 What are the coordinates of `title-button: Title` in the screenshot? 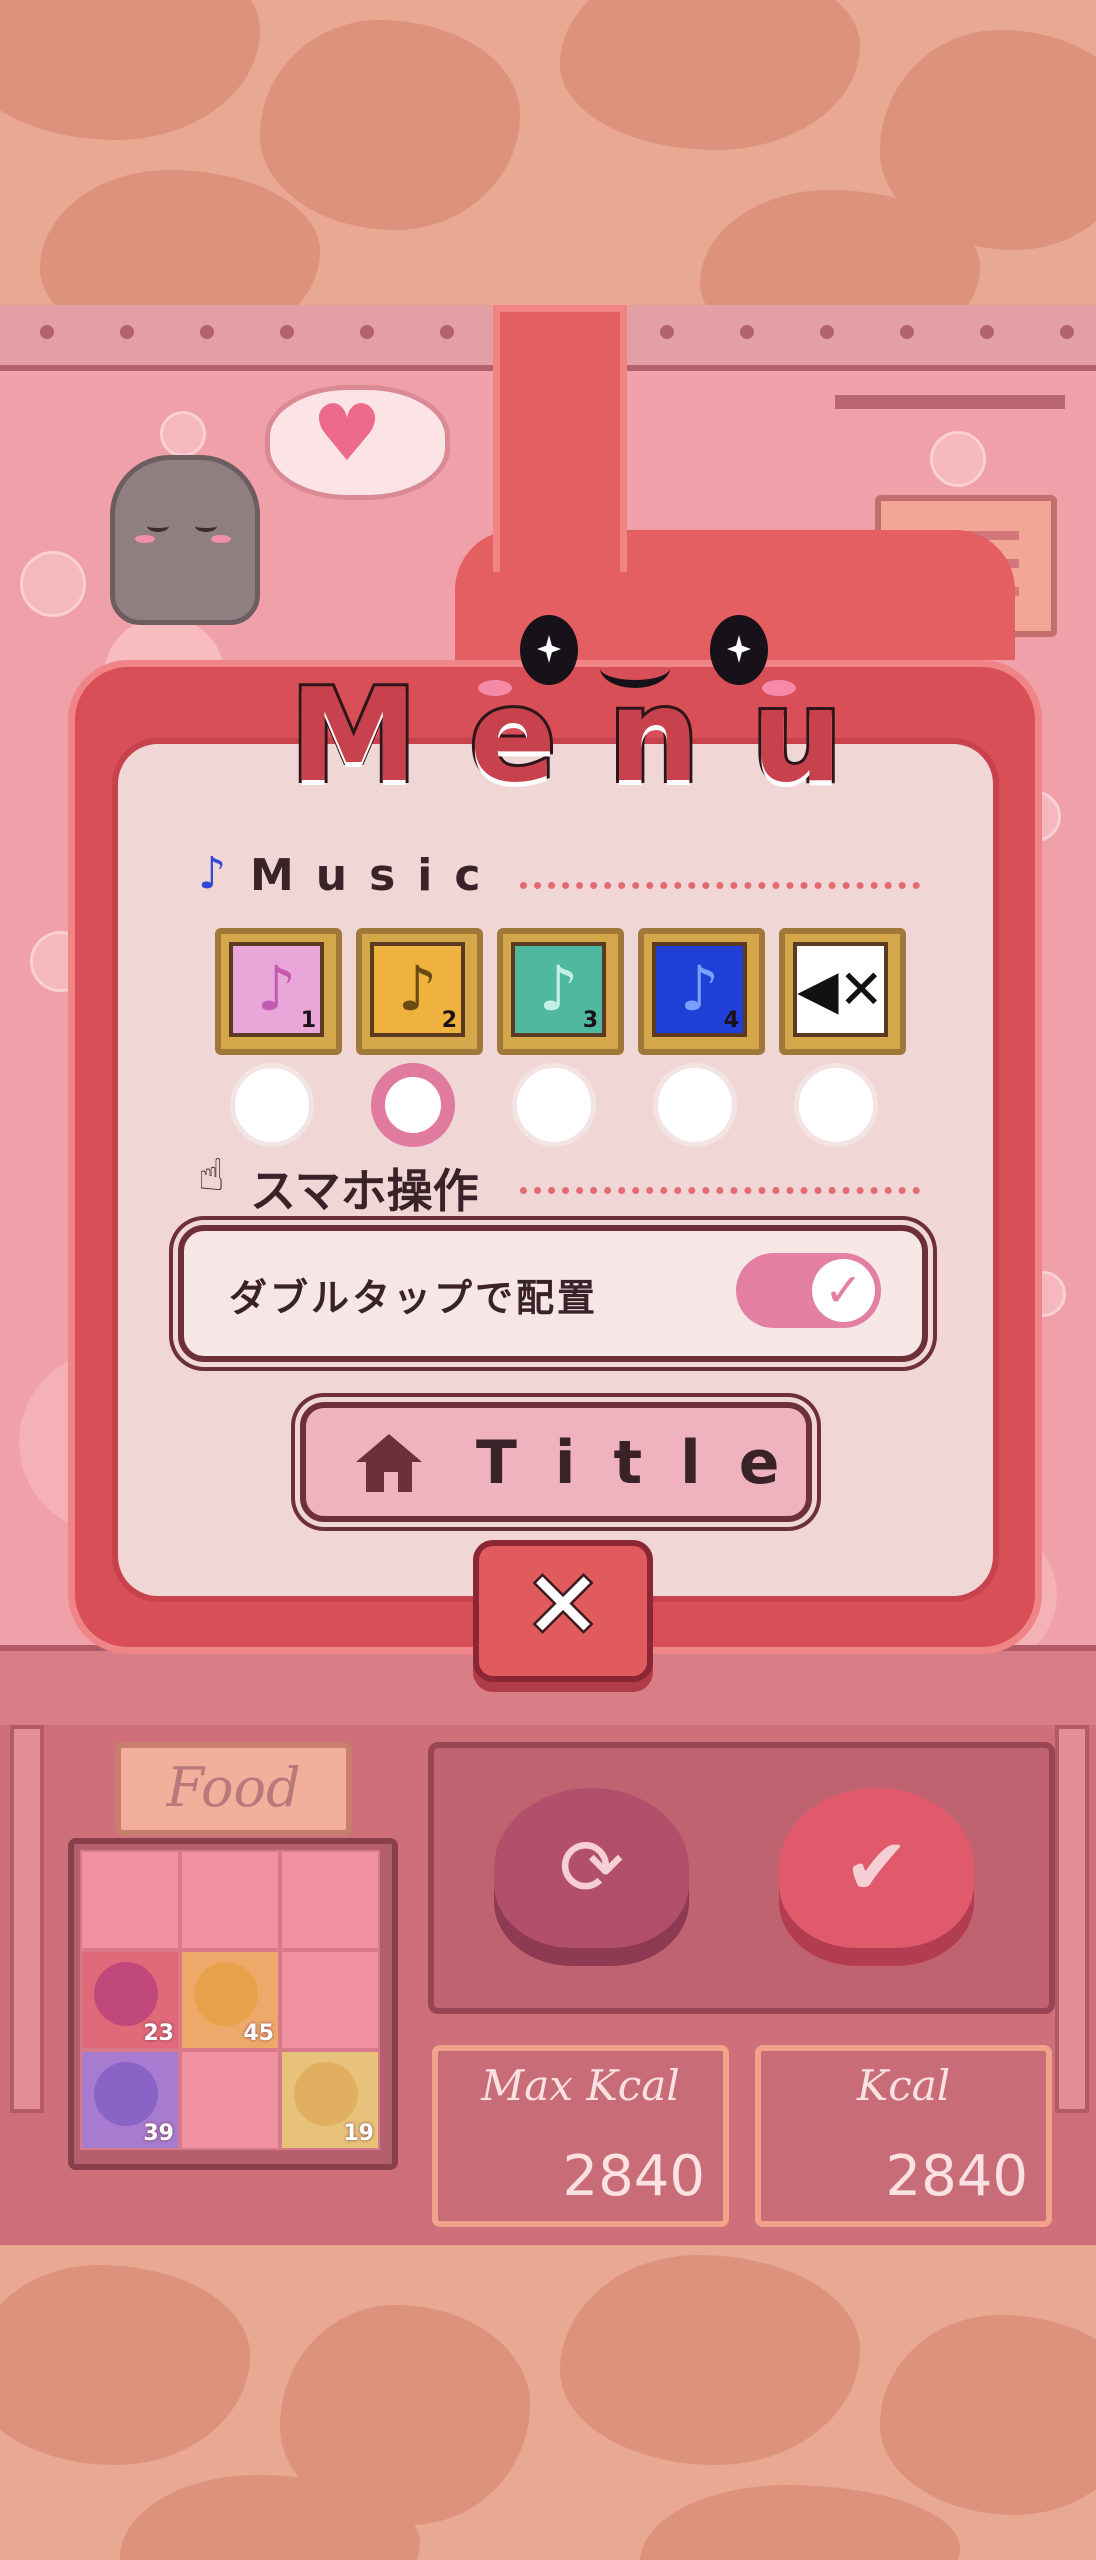 It's located at (556, 1462).